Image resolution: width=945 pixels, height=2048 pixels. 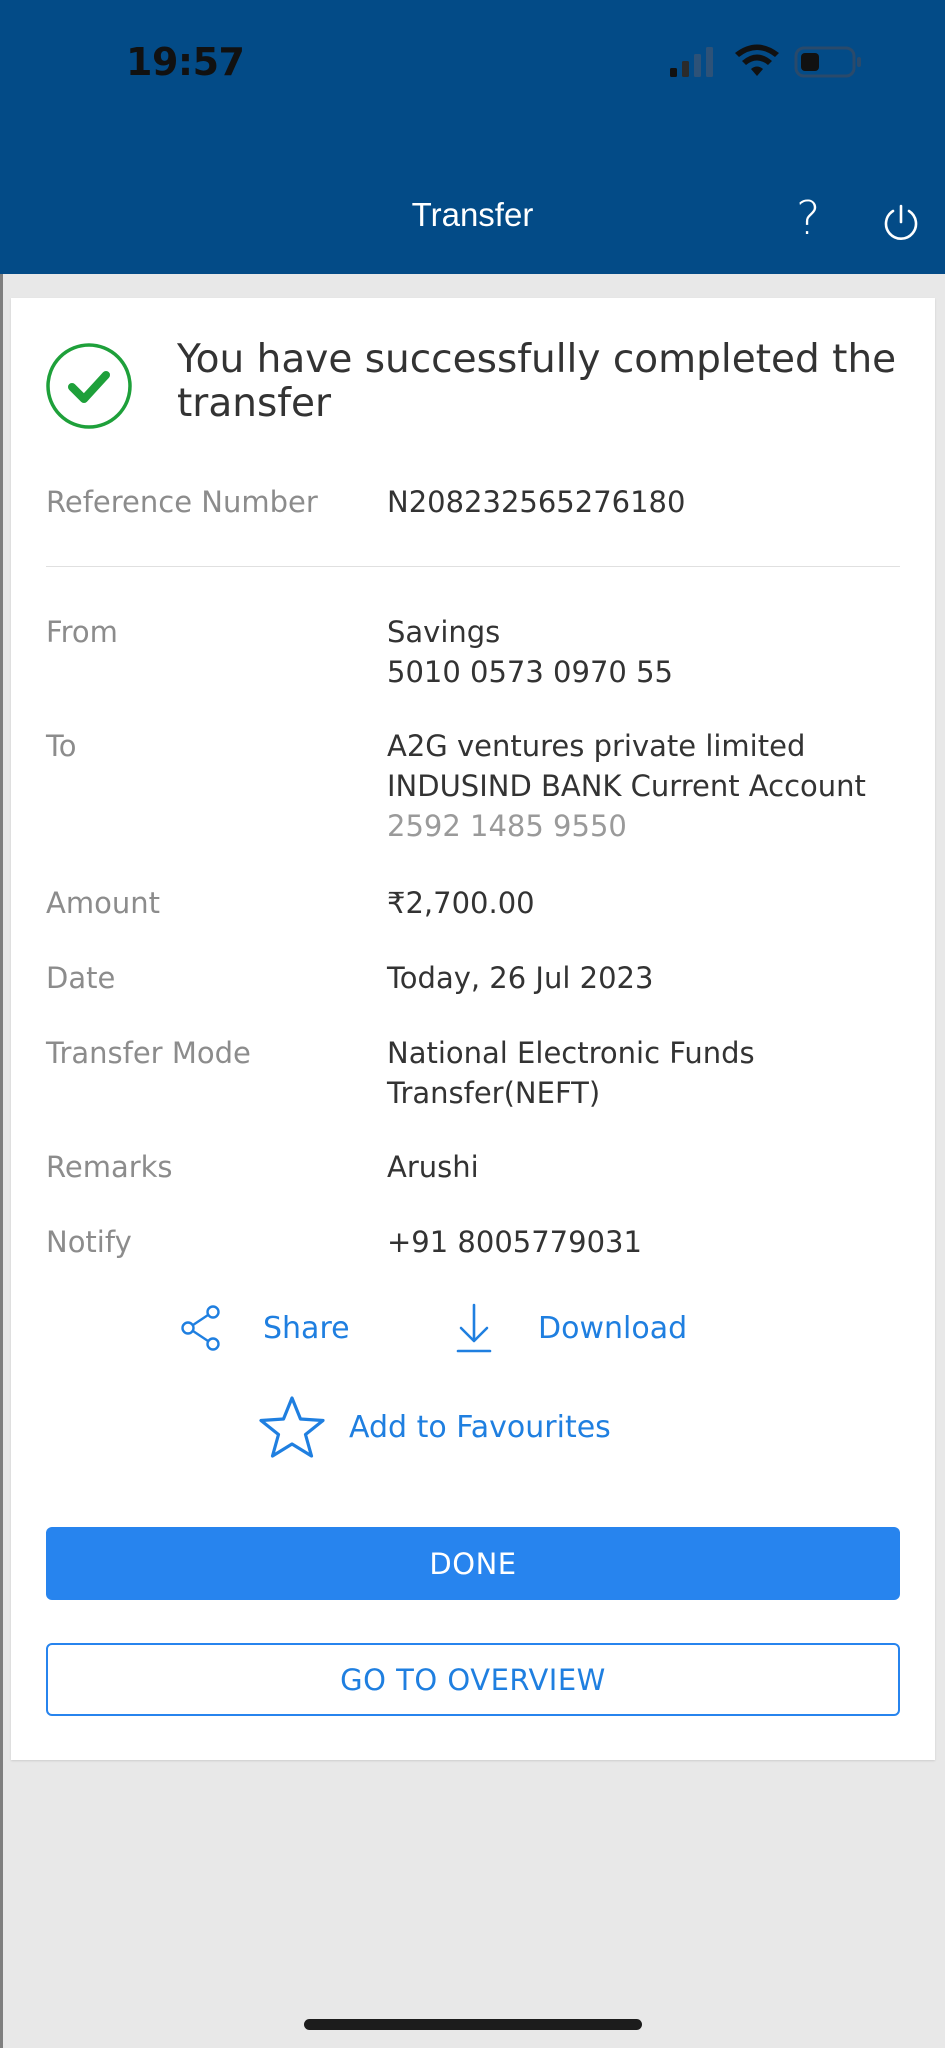 What do you see at coordinates (808, 218) in the screenshot?
I see `help-button: ?` at bounding box center [808, 218].